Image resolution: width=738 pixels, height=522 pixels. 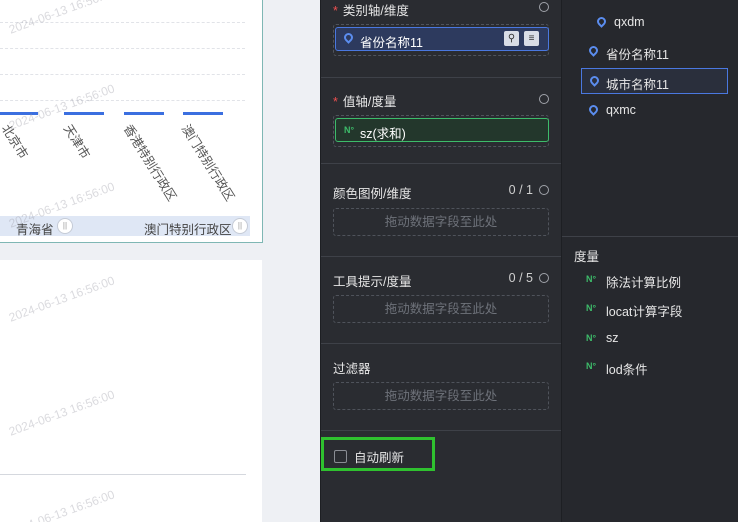 What do you see at coordinates (207, 163) in the screenshot?
I see `x-tick-label: 澳门特别行政区` at bounding box center [207, 163].